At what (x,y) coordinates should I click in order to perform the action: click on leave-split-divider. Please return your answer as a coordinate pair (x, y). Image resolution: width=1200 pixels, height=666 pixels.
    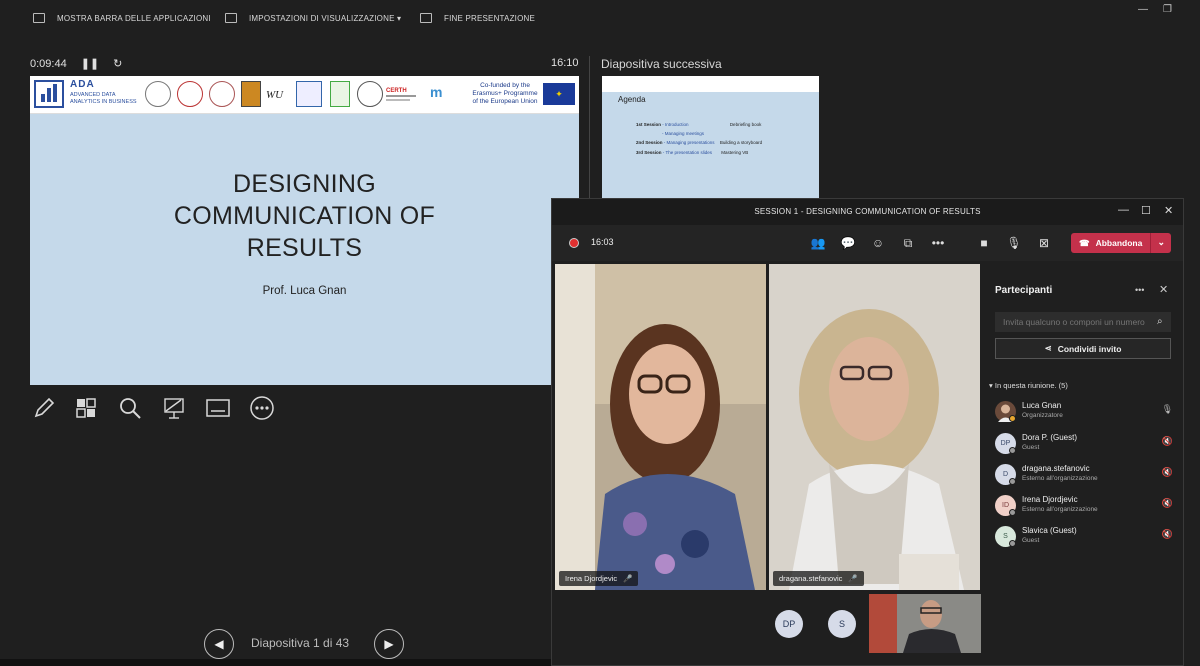
    Looking at the image, I should click on (1150, 243).